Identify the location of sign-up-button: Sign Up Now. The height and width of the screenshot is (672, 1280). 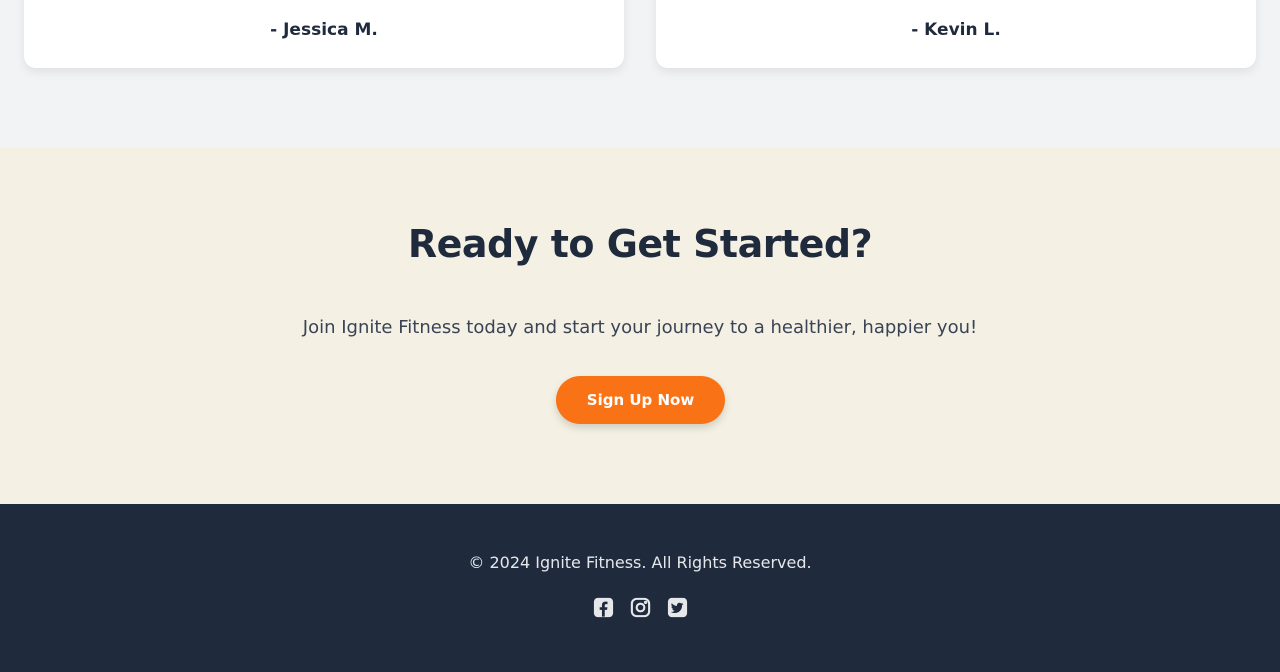
(640, 400).